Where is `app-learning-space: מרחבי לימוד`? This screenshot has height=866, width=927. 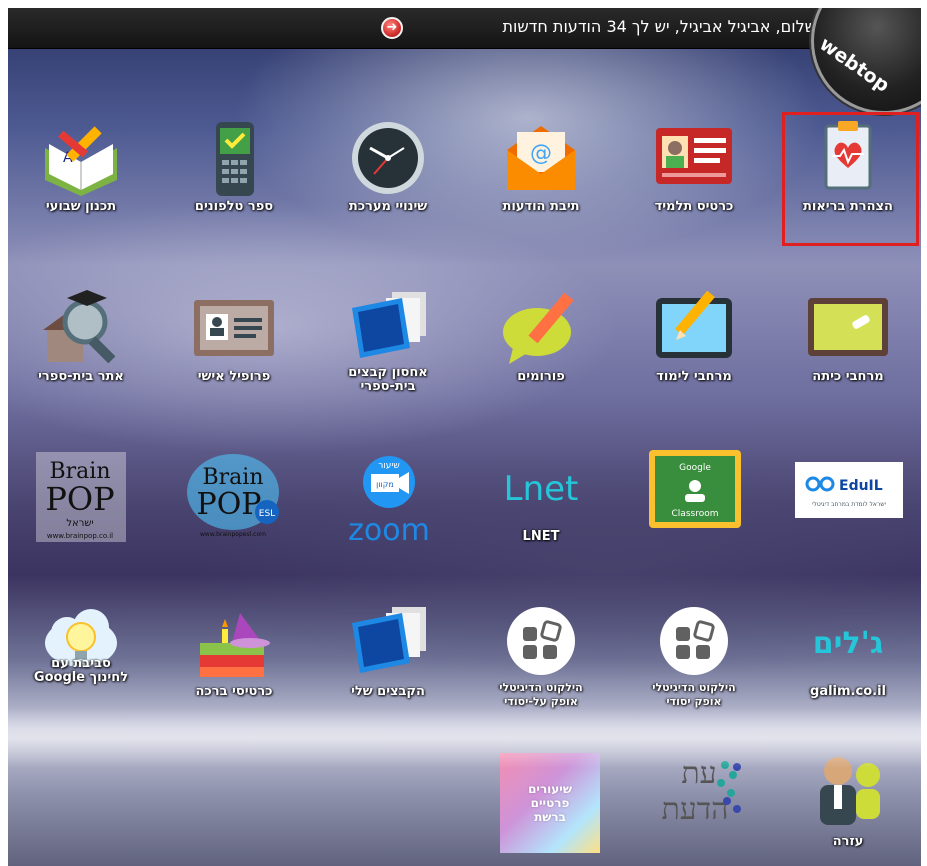 app-learning-space: מרחבי לימוד is located at coordinates (694, 348).